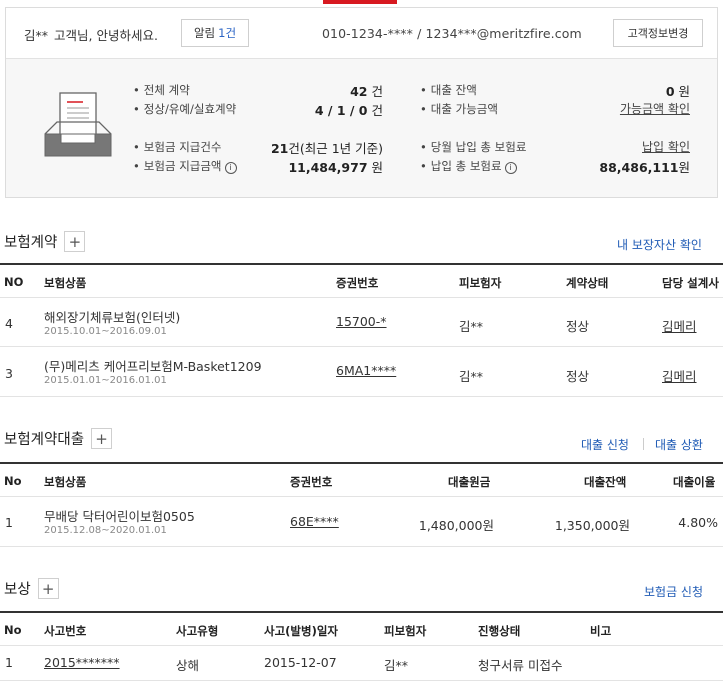  Describe the element at coordinates (78, 124) in the screenshot. I see `document-tray-icon` at that location.